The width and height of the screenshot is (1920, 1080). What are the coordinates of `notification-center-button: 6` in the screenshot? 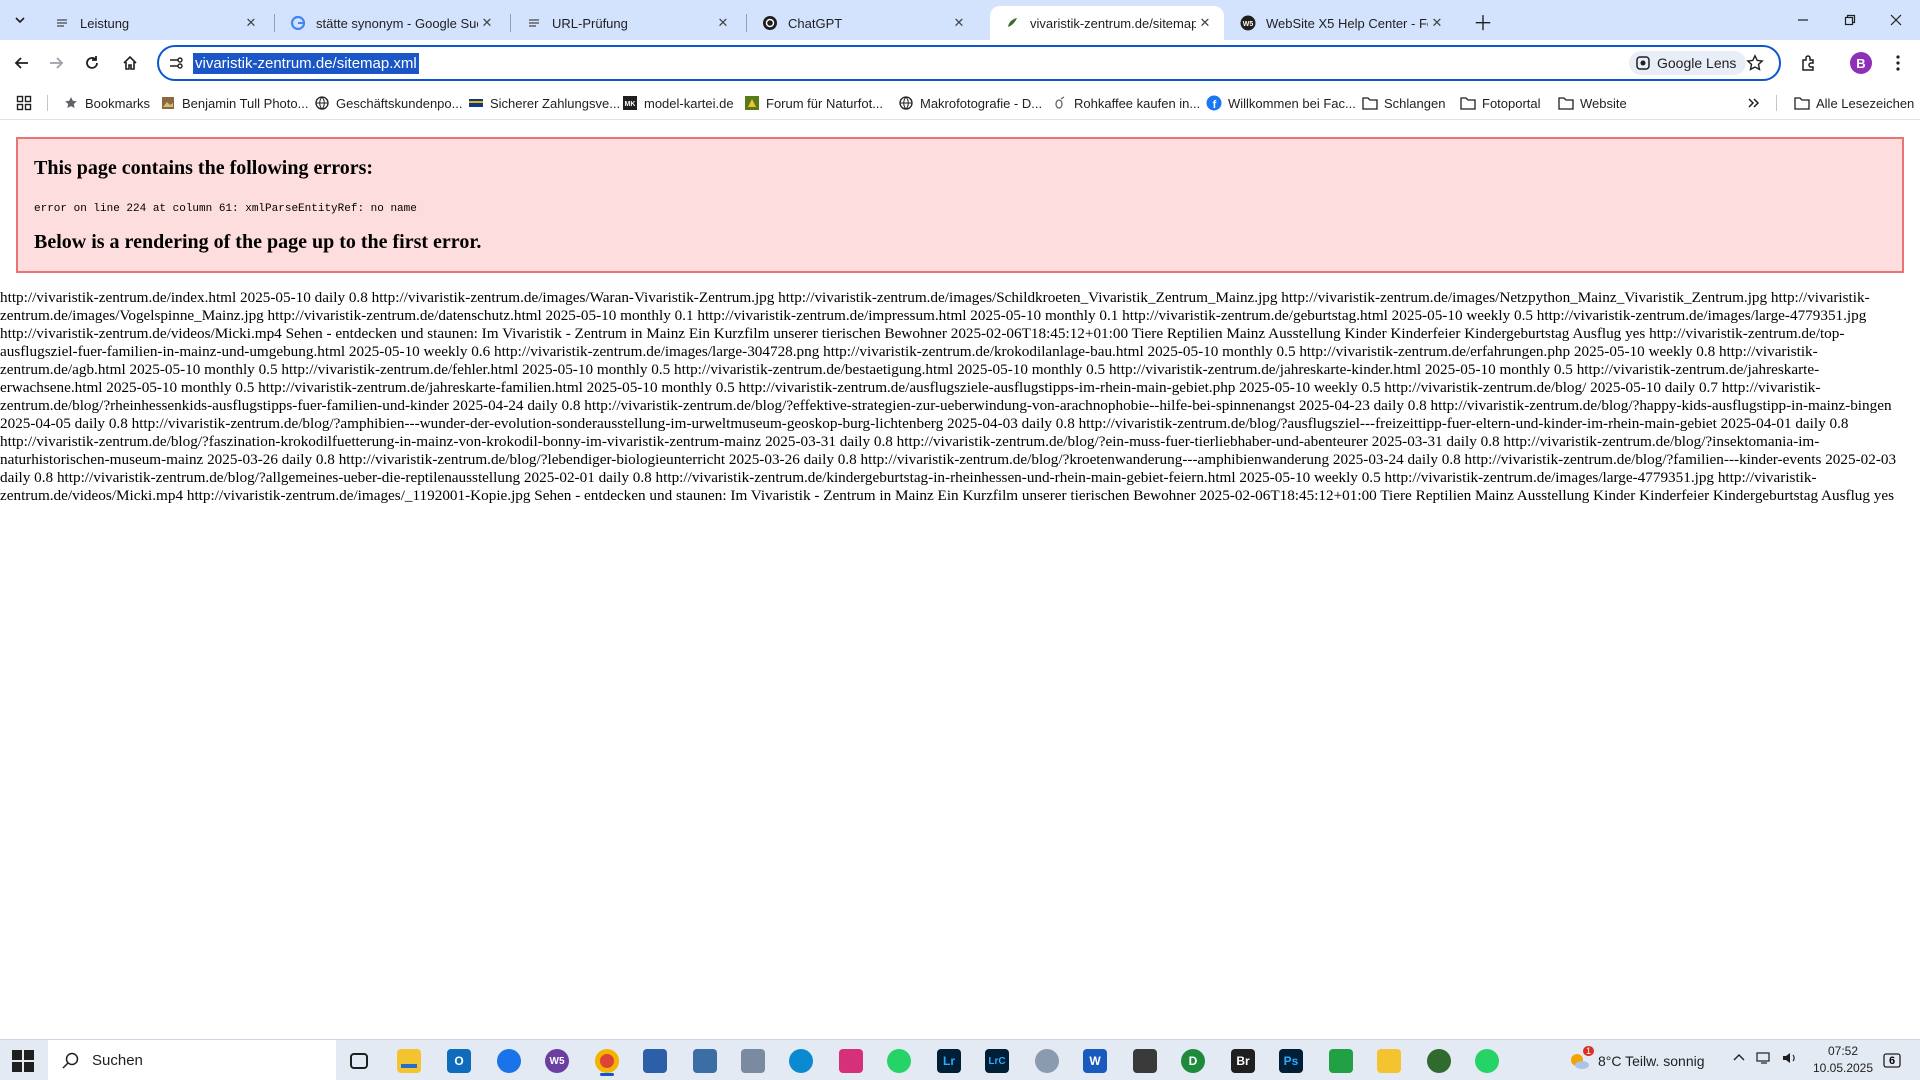 It's located at (1892, 1061).